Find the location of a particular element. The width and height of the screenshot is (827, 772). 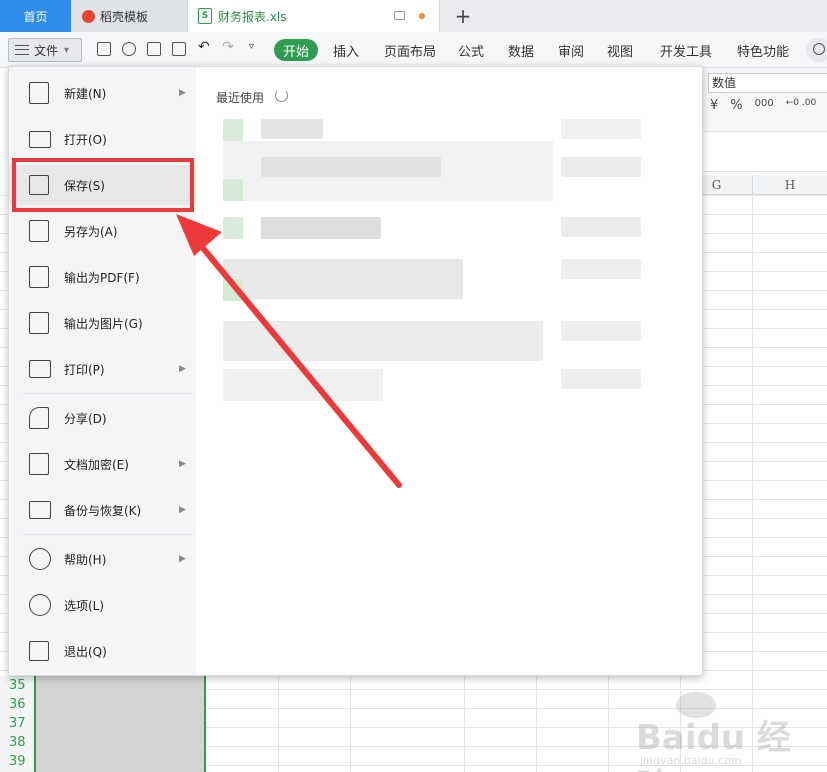

row-headers: 35 36 37 38 39 is located at coordinates (17, 724).